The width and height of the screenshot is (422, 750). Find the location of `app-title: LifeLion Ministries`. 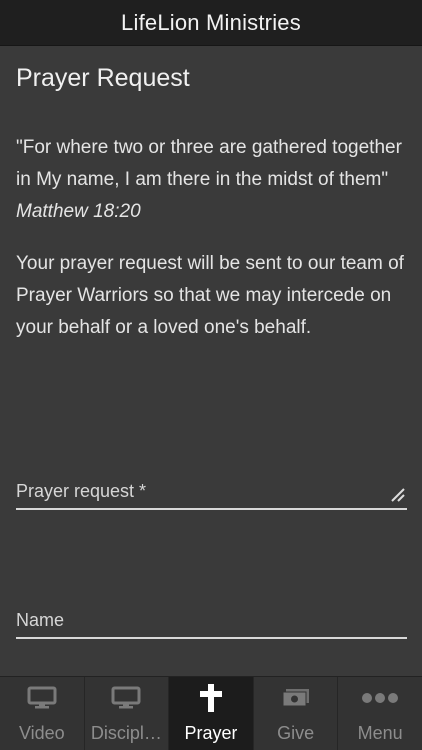

app-title: LifeLion Ministries is located at coordinates (211, 22).